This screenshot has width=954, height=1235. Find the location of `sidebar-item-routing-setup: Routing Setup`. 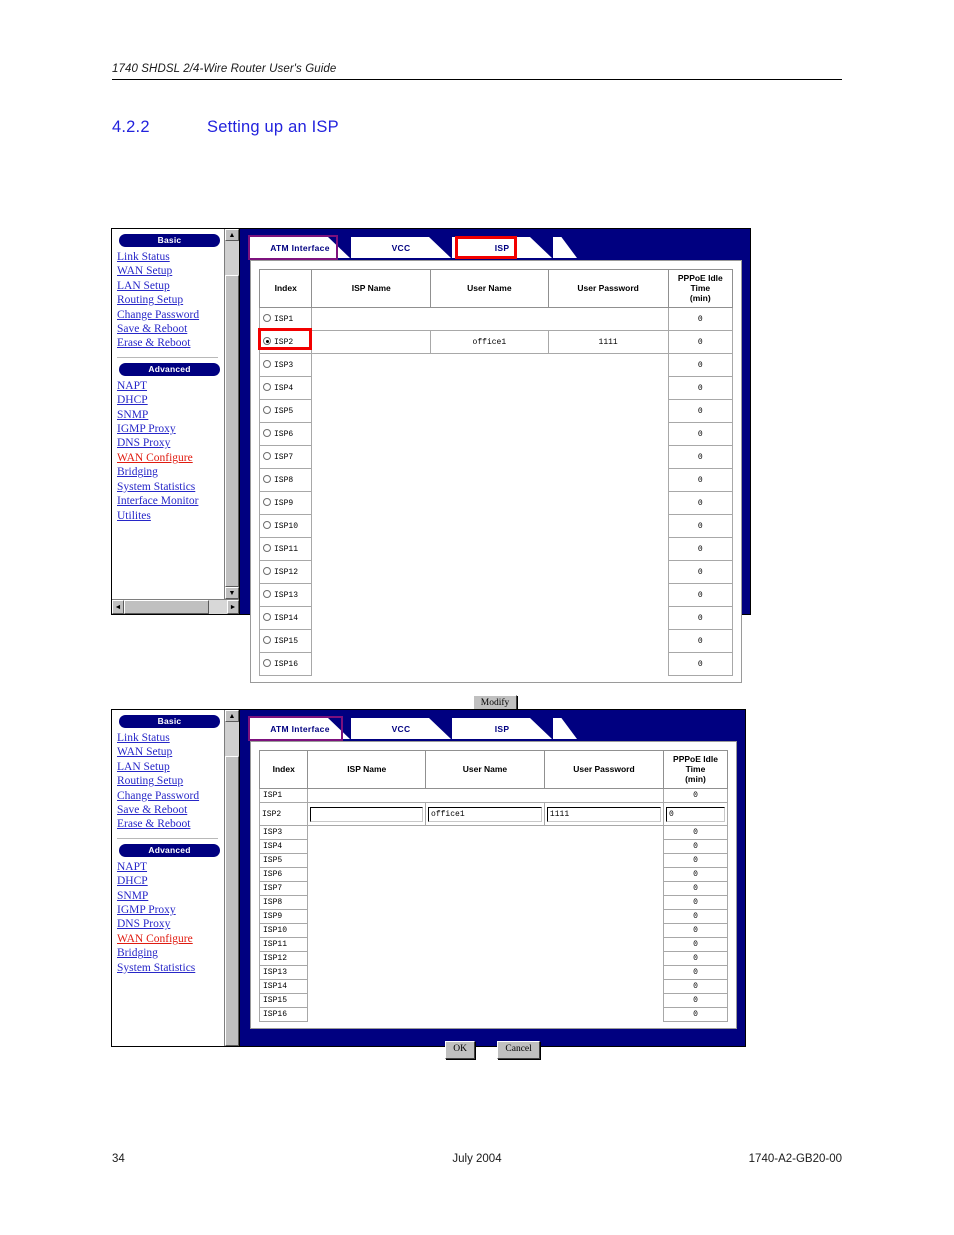

sidebar-item-routing-setup: Routing Setup is located at coordinates (169, 300).